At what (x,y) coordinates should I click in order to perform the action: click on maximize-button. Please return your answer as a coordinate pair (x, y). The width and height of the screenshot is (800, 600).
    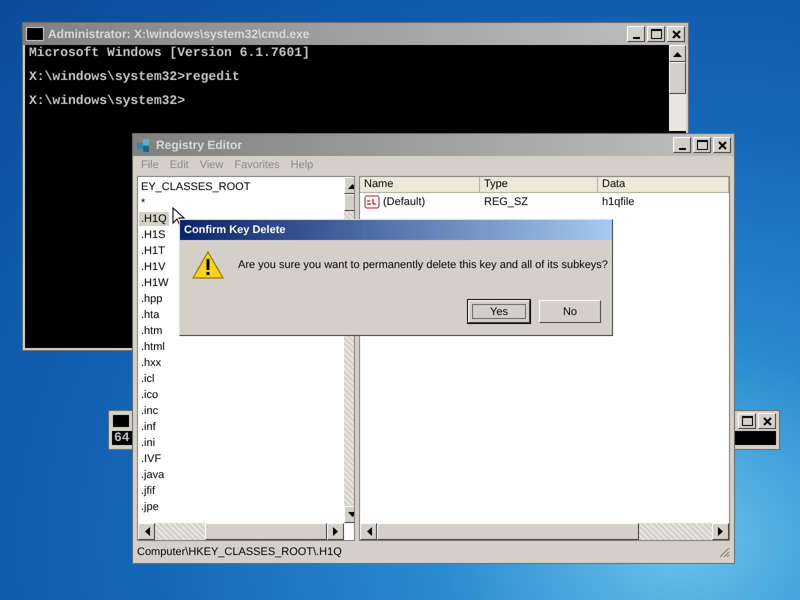
    Looking at the image, I should click on (747, 421).